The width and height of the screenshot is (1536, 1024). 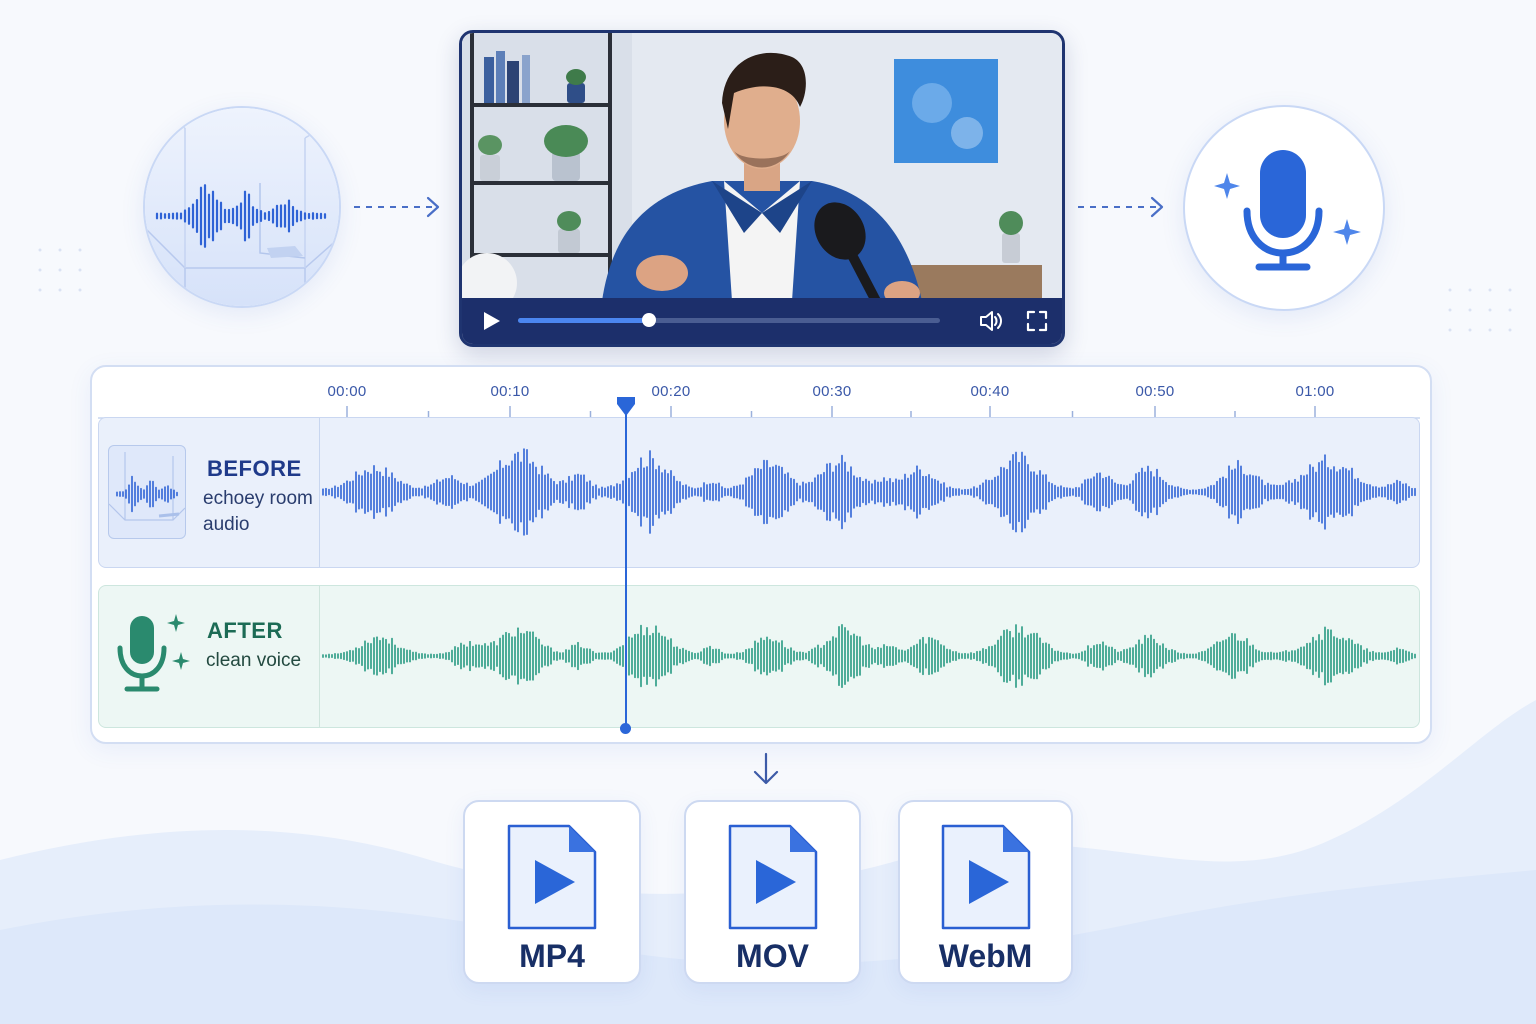 I want to click on video-player, so click(x=762, y=188).